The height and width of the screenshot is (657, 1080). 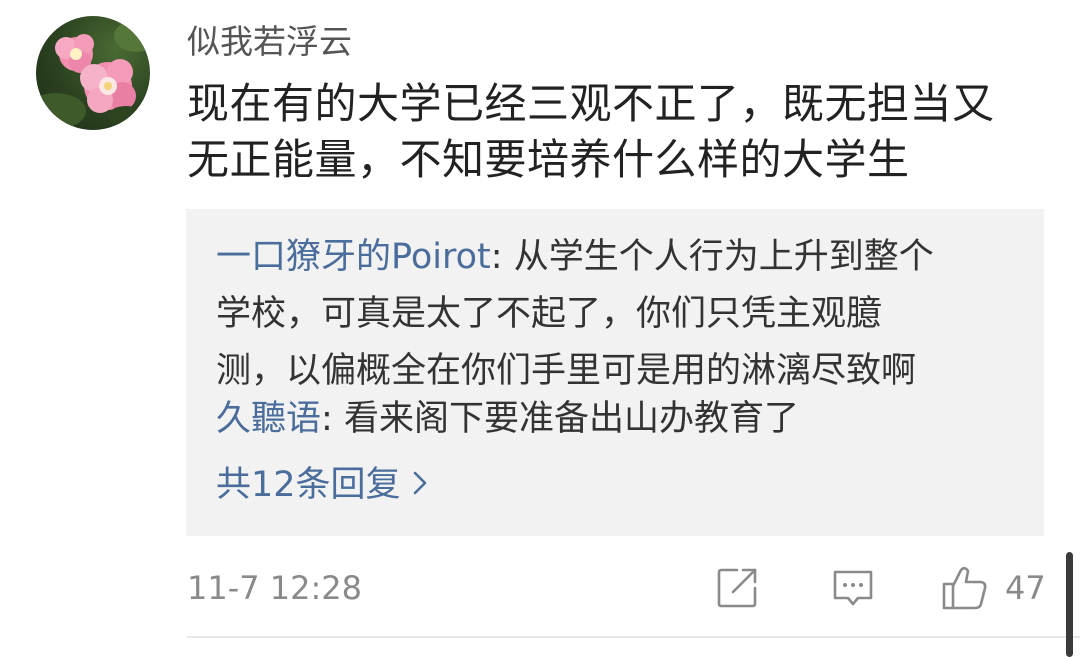 I want to click on comment-text: 现在有的大学已经三观不正了，既无担当又 无正能量，不知要培养什么样的大学生, so click(x=622, y=132).